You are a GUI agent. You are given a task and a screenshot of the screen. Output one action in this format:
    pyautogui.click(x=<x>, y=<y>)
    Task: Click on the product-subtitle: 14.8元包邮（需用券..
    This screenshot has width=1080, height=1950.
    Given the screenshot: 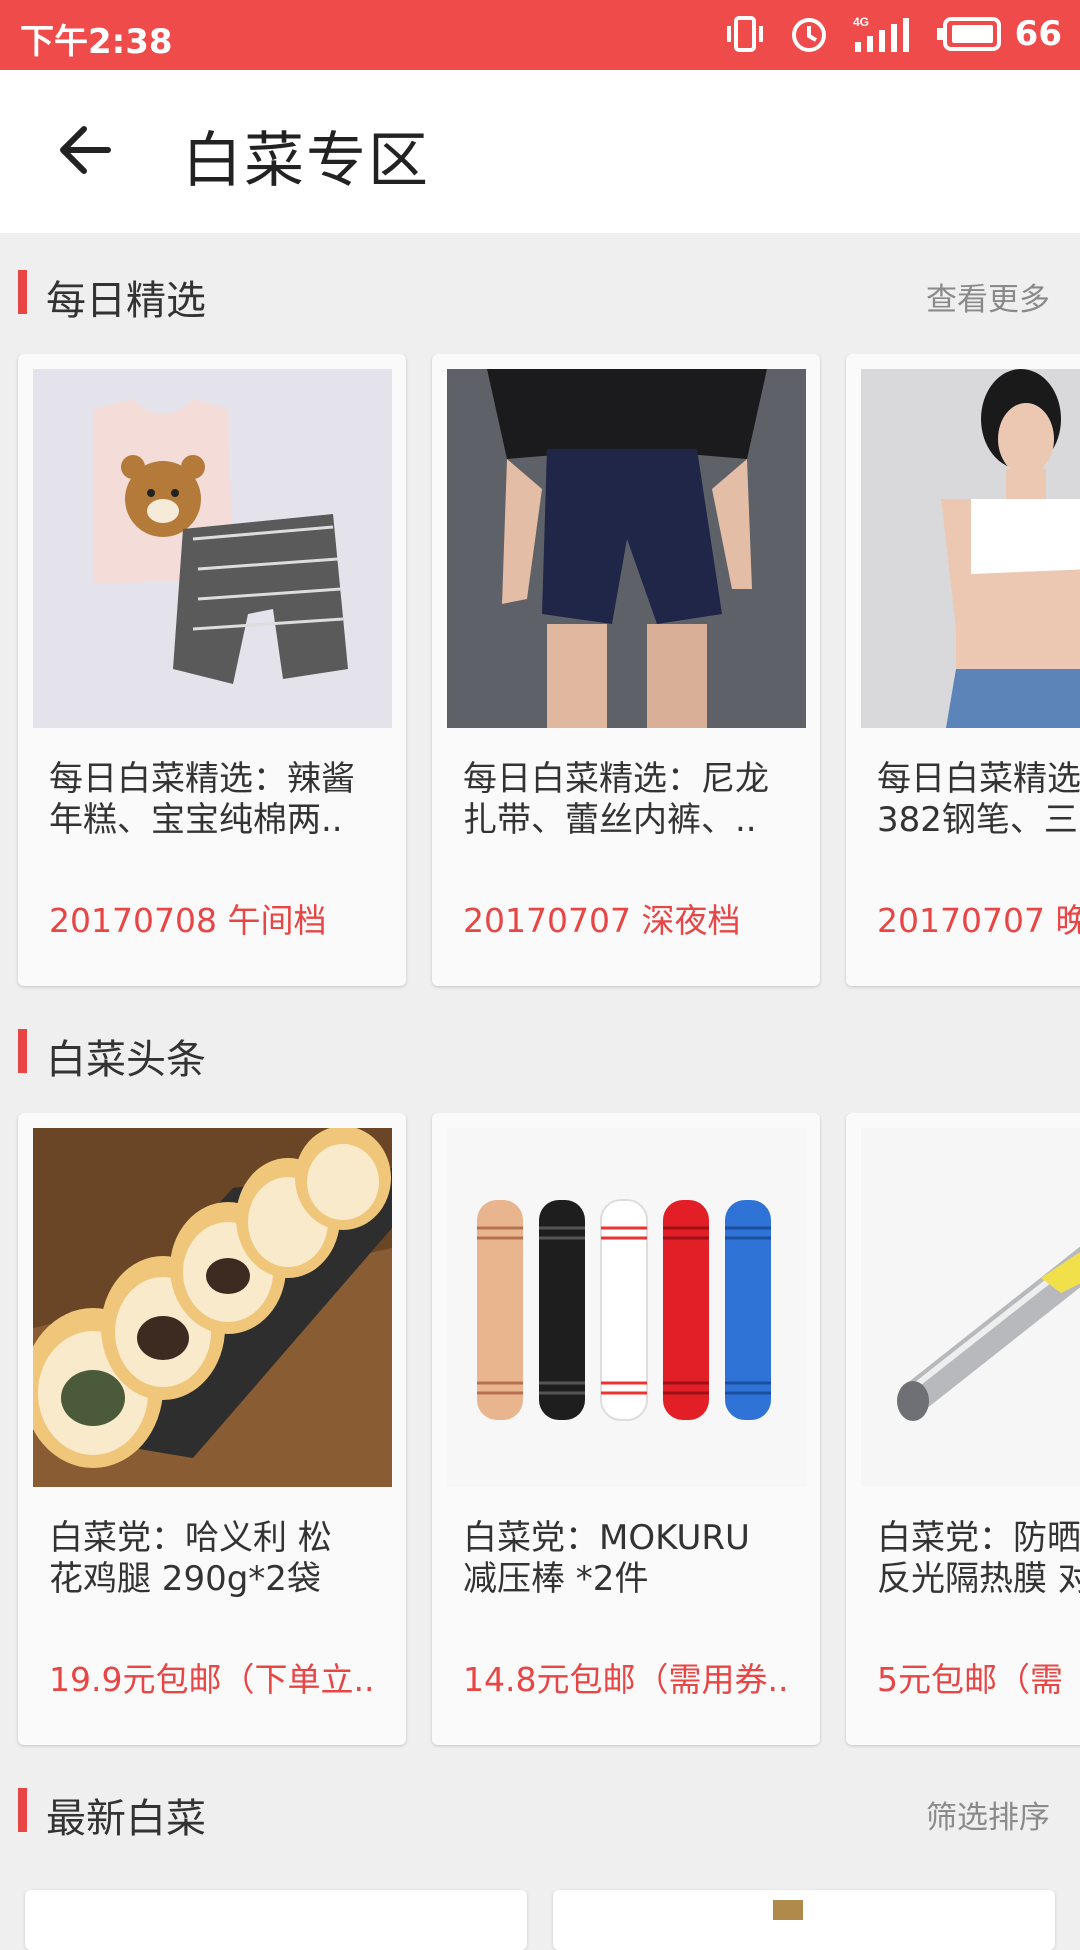 What is the action you would take?
    pyautogui.click(x=626, y=1679)
    